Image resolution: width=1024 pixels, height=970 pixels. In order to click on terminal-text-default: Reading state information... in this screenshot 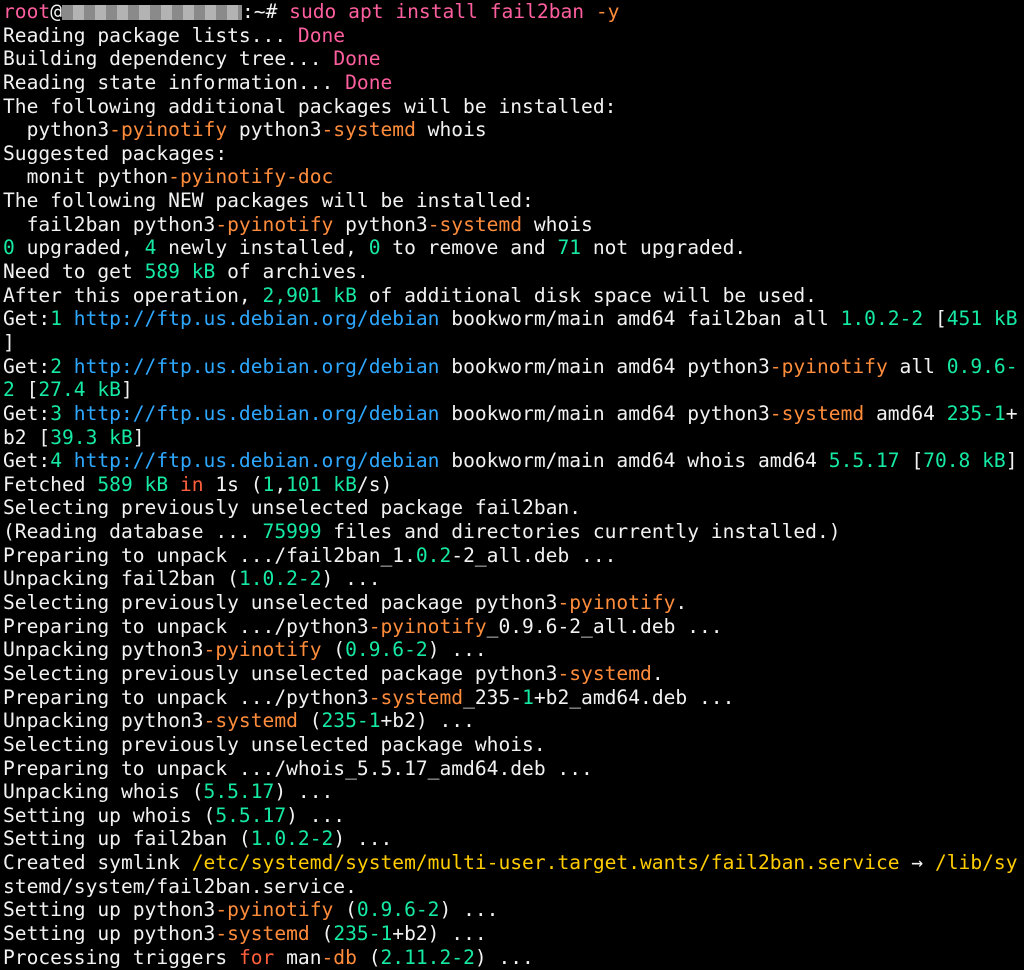, I will do `click(174, 82)`.